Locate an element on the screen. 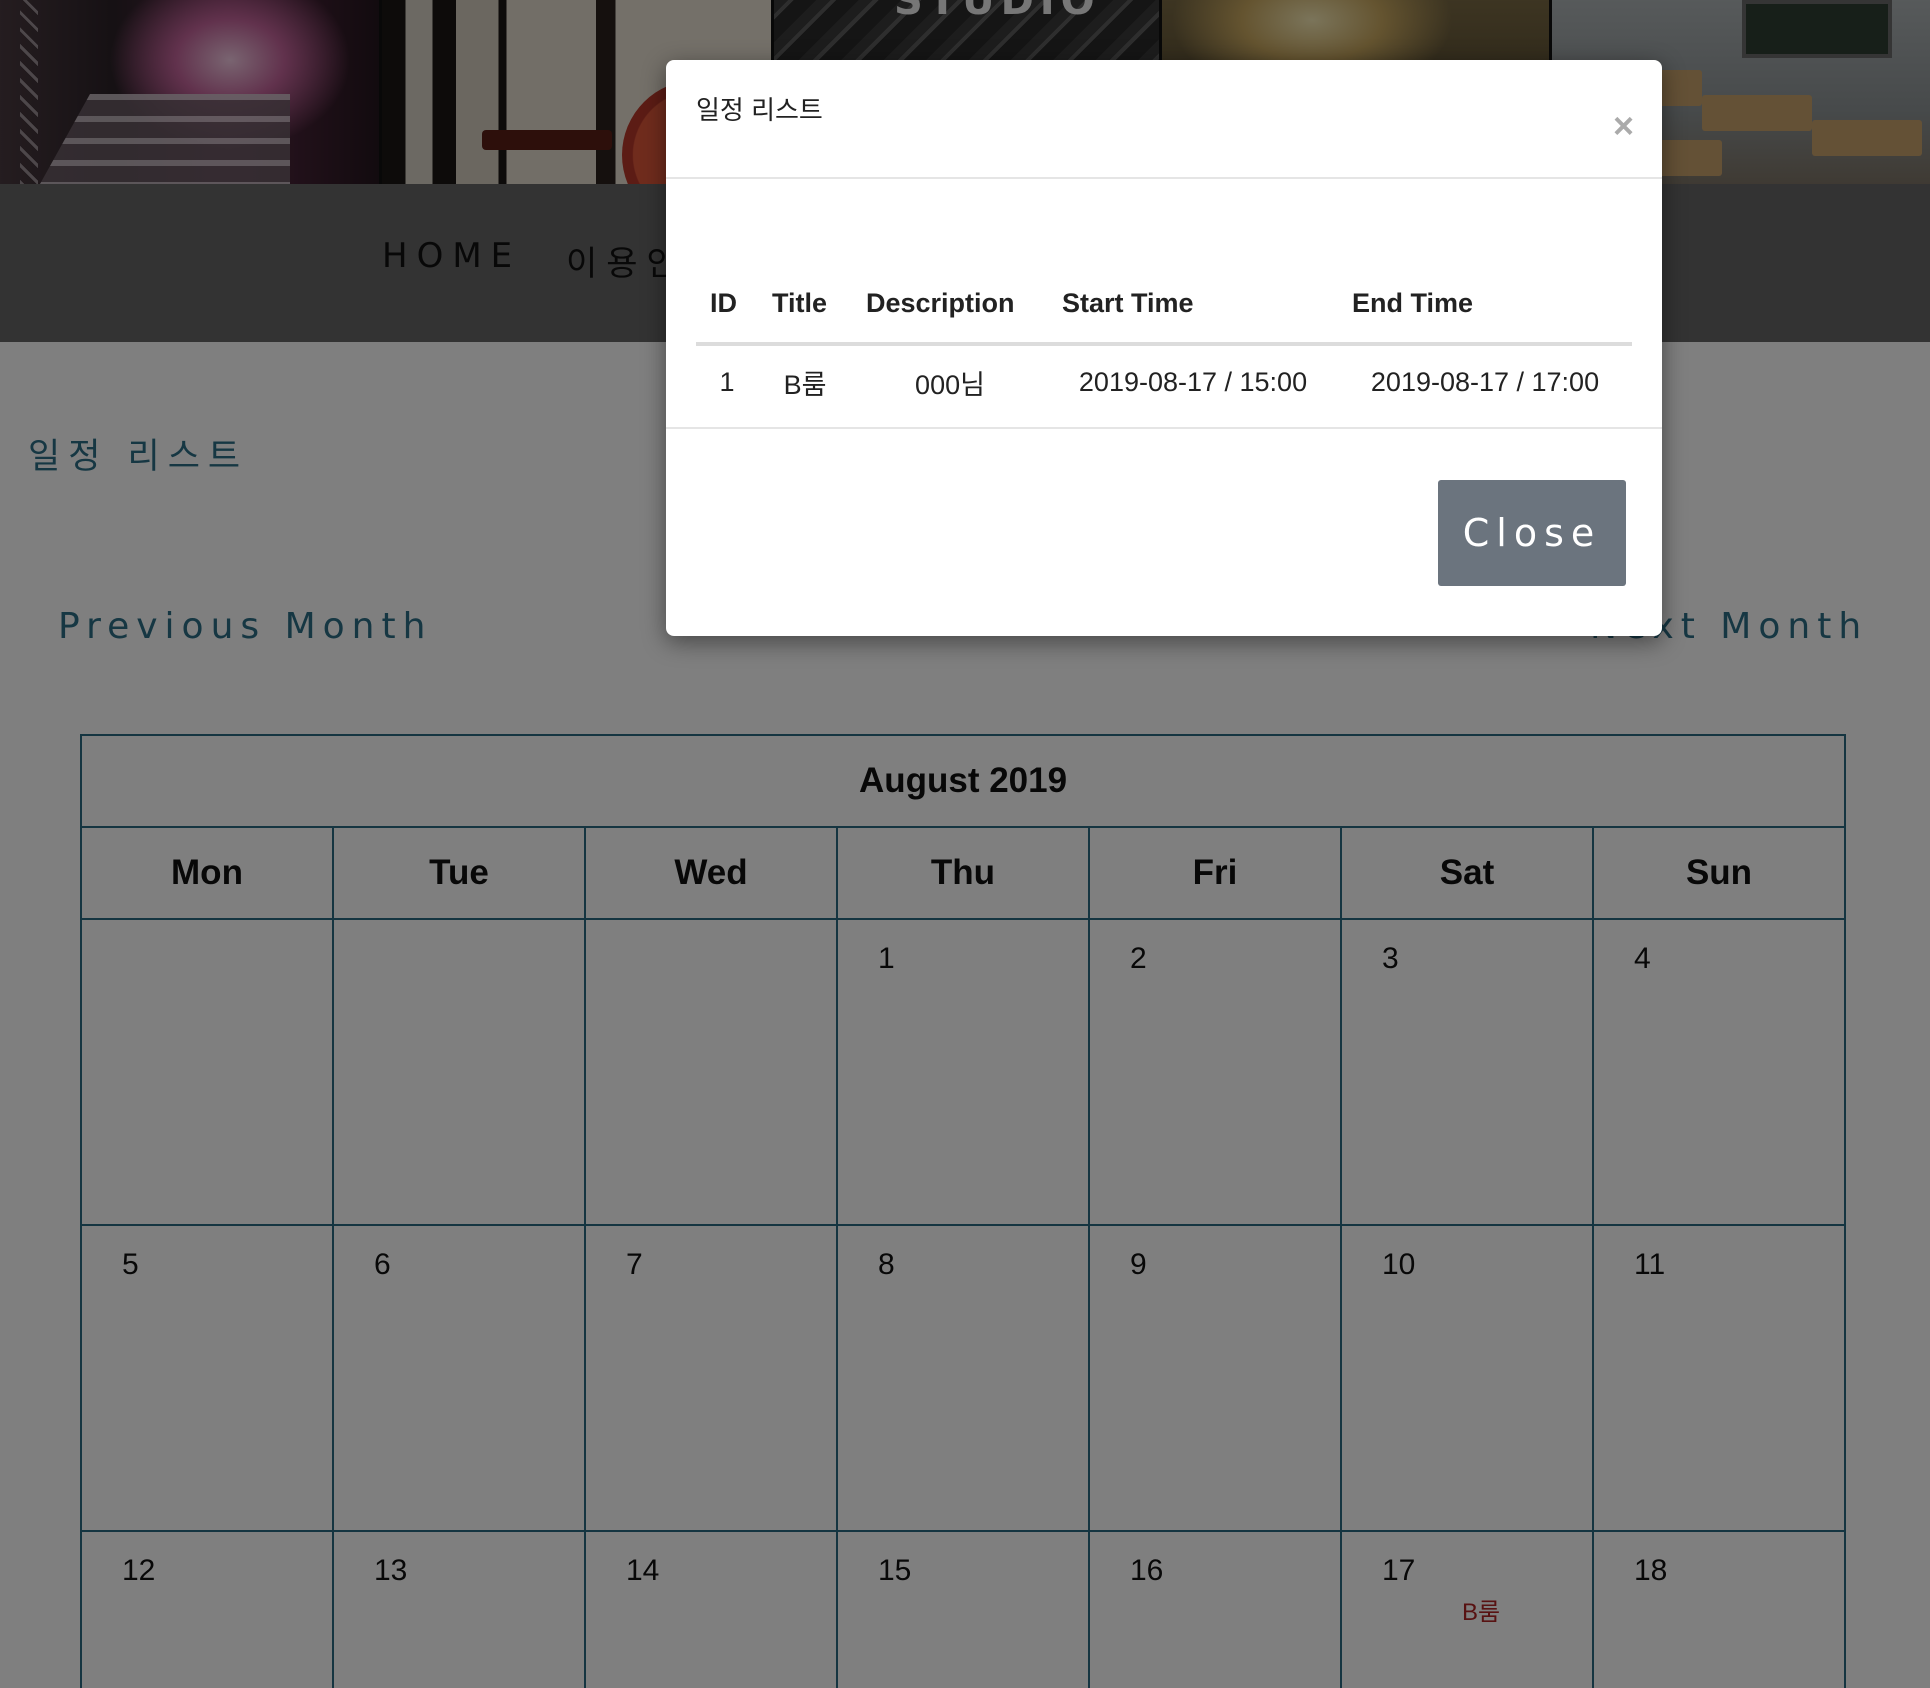 The image size is (1930, 1688). column-header-title: Title is located at coordinates (805, 305).